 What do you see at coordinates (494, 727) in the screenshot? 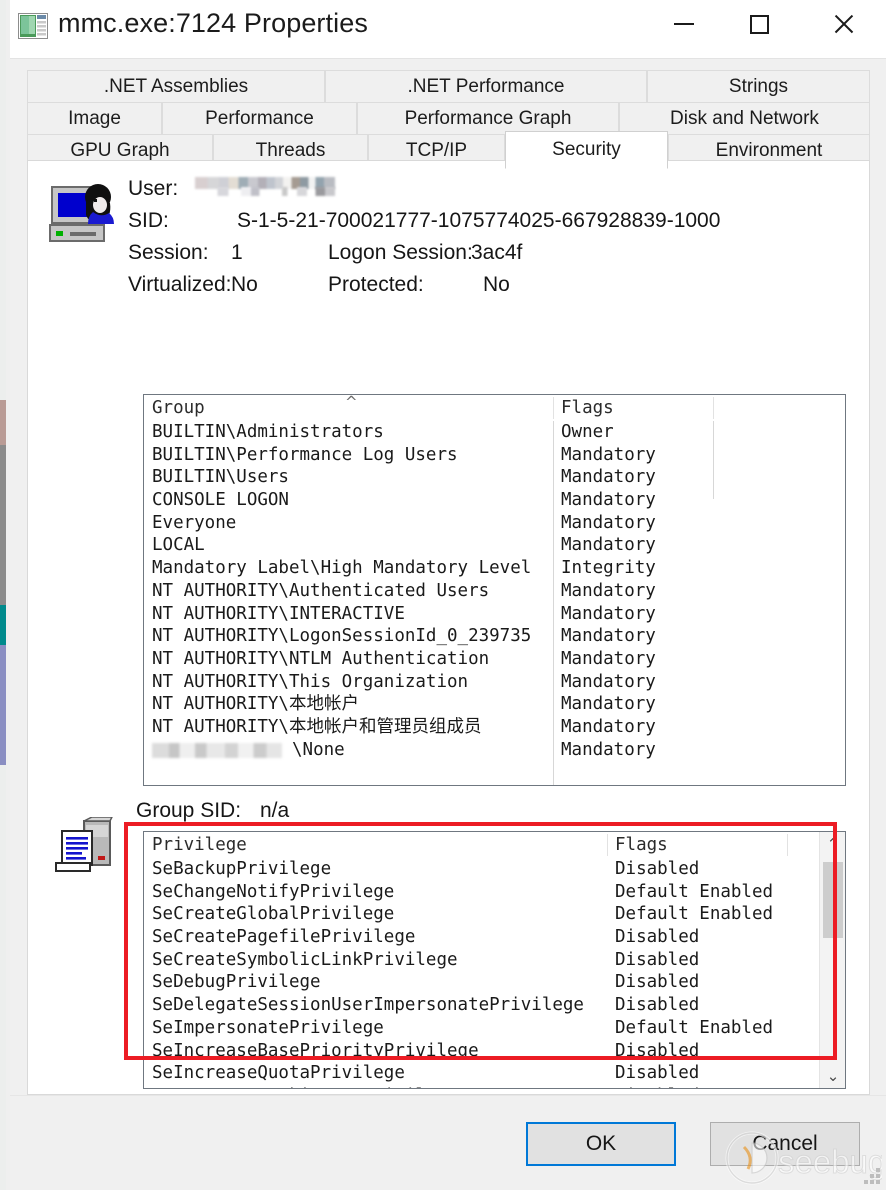
I see `group-list-row: NT AUTHORITY\本地帐户和管理员组成员 Mandatory` at bounding box center [494, 727].